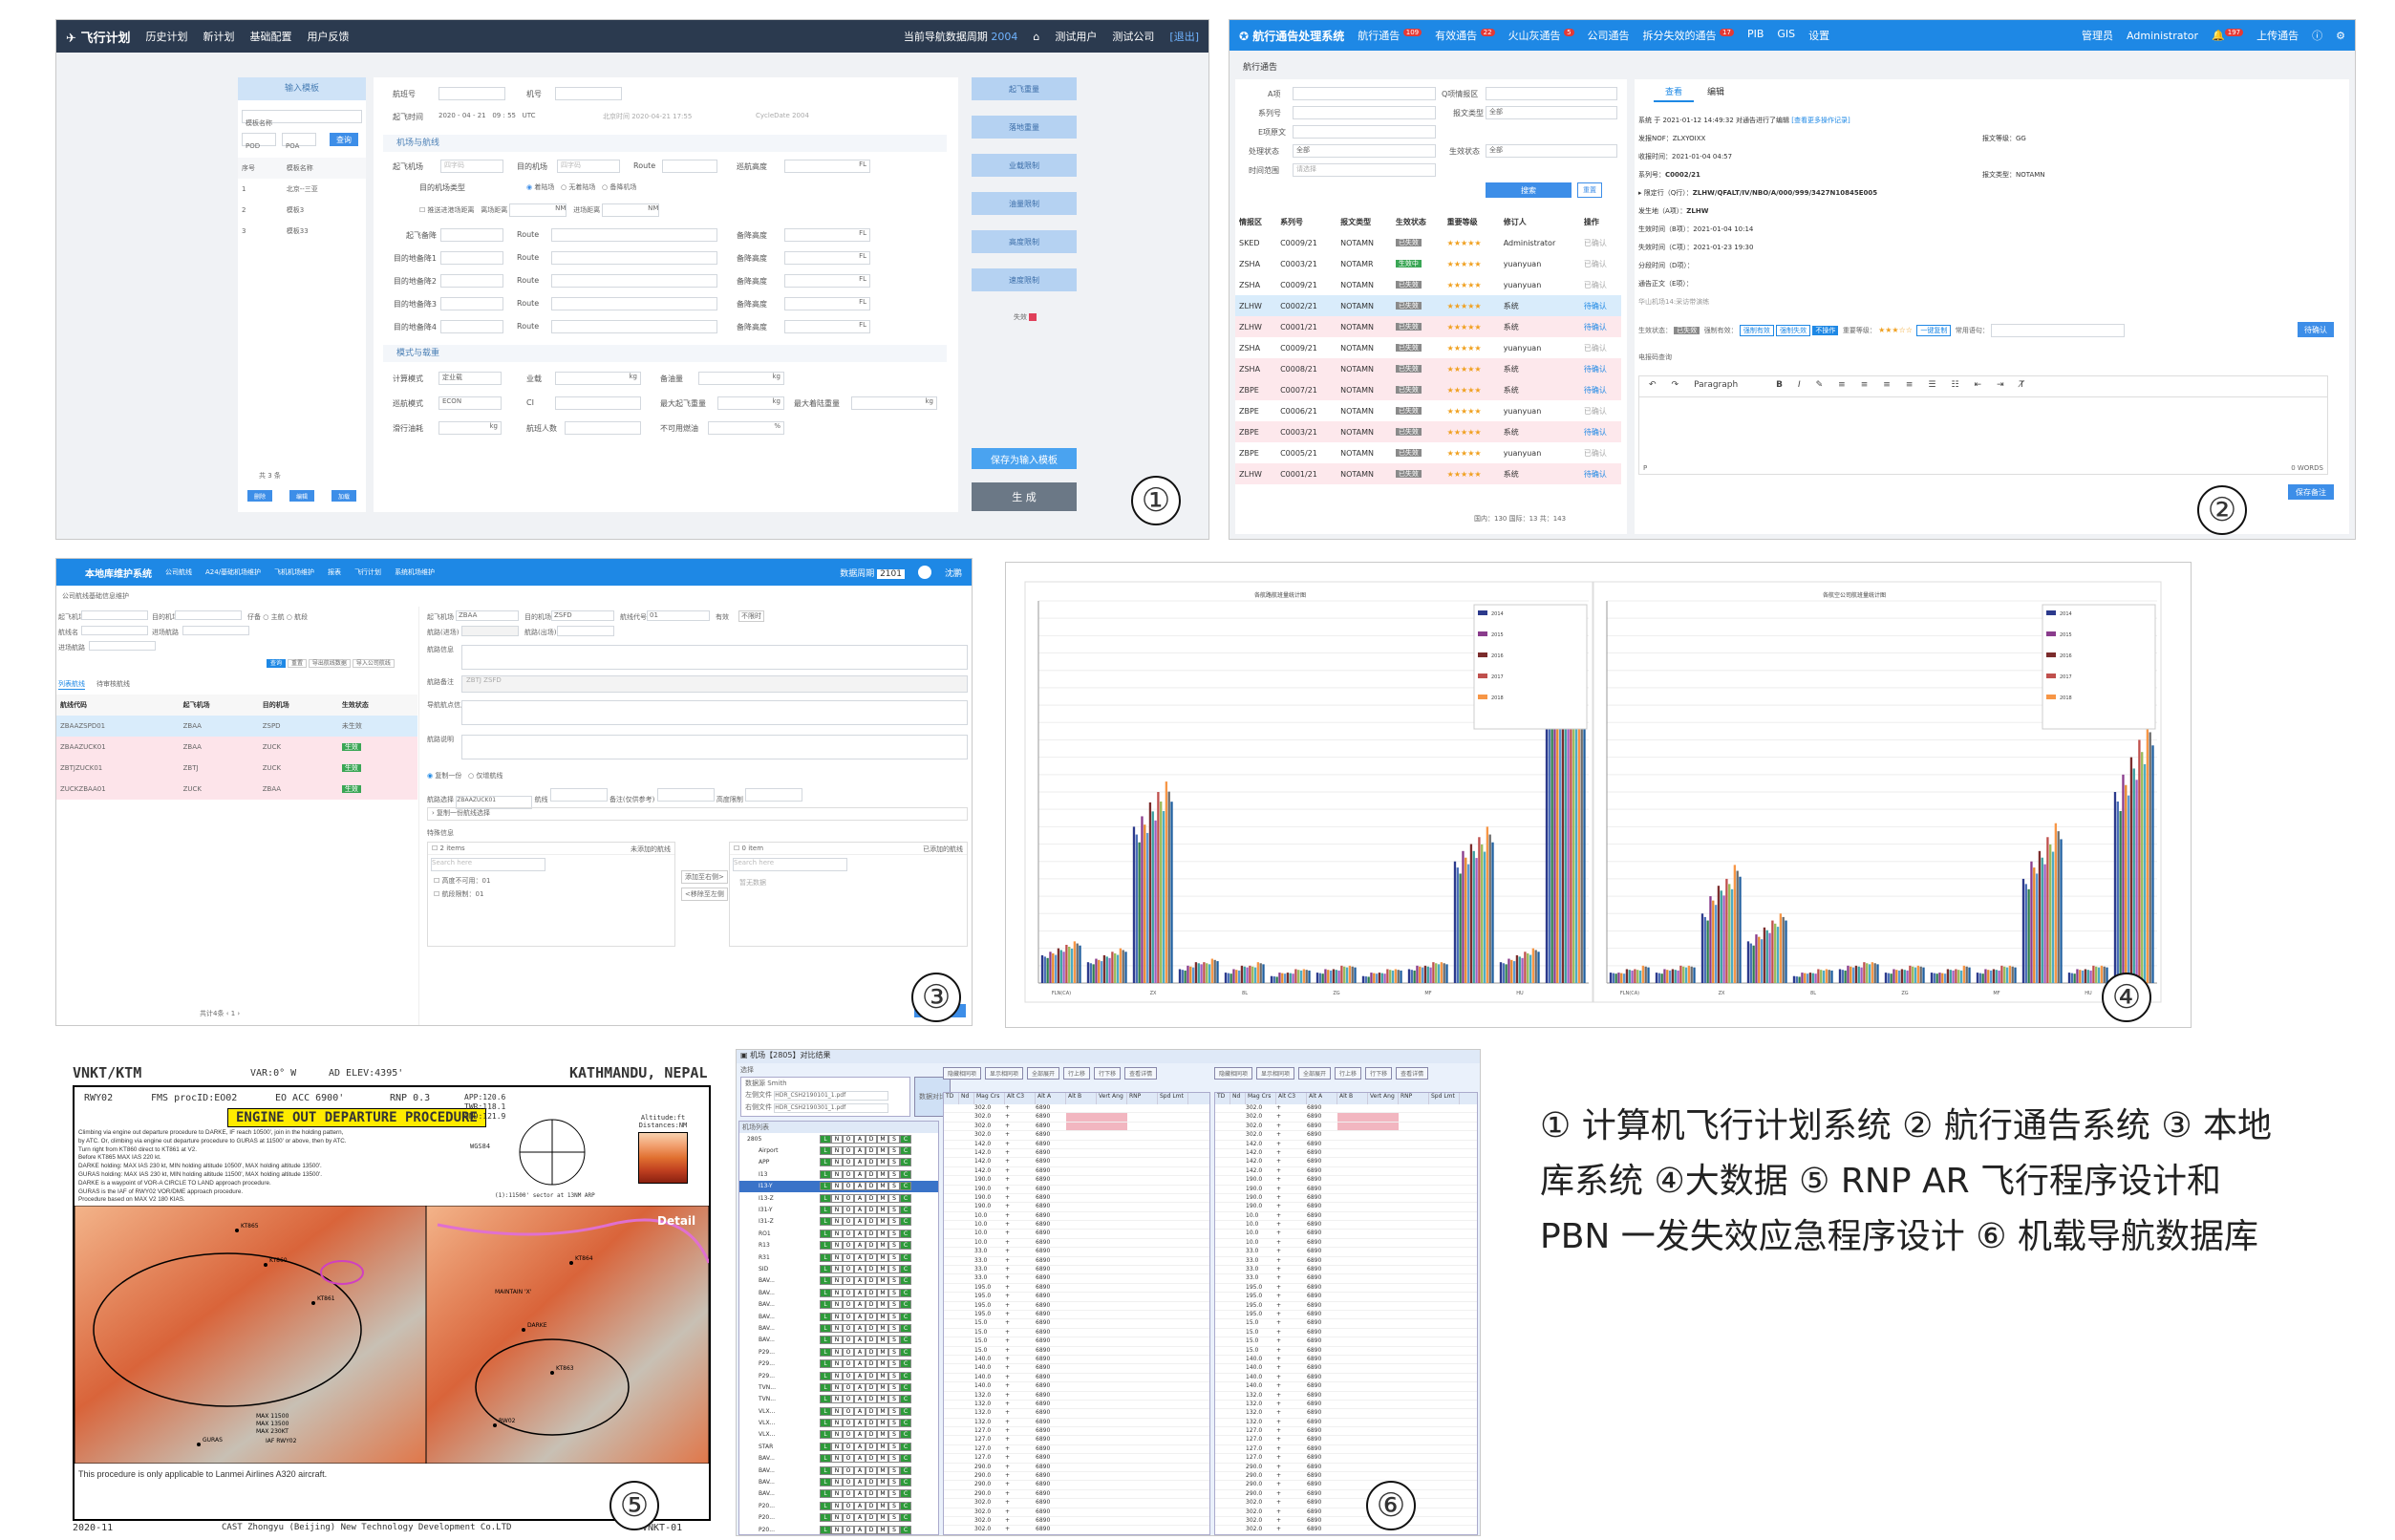 Image resolution: width=2395 pixels, height=1540 pixels. I want to click on search-button: 搜索, so click(1529, 190).